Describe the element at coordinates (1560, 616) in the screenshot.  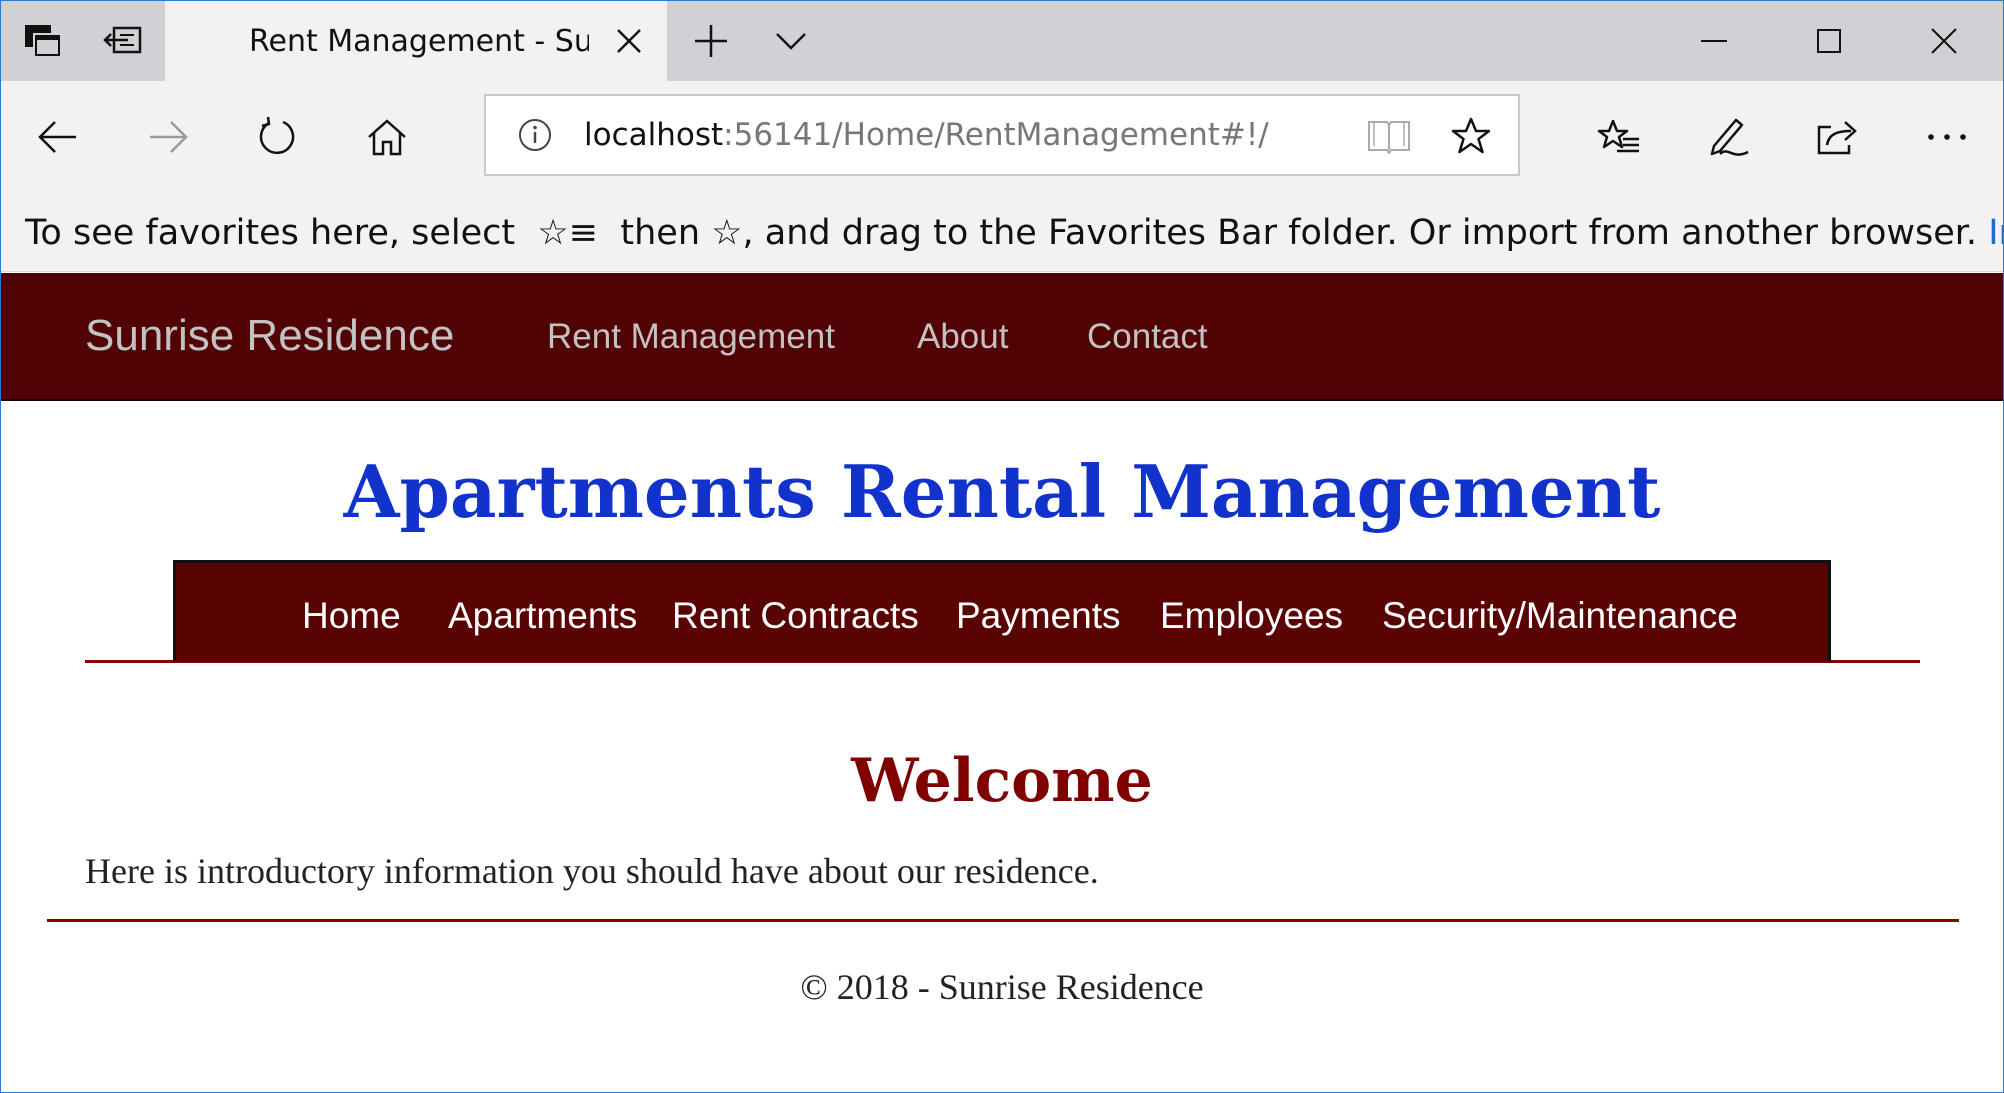
I see `menu-item-security-maintenance: Security/Maintenance` at that location.